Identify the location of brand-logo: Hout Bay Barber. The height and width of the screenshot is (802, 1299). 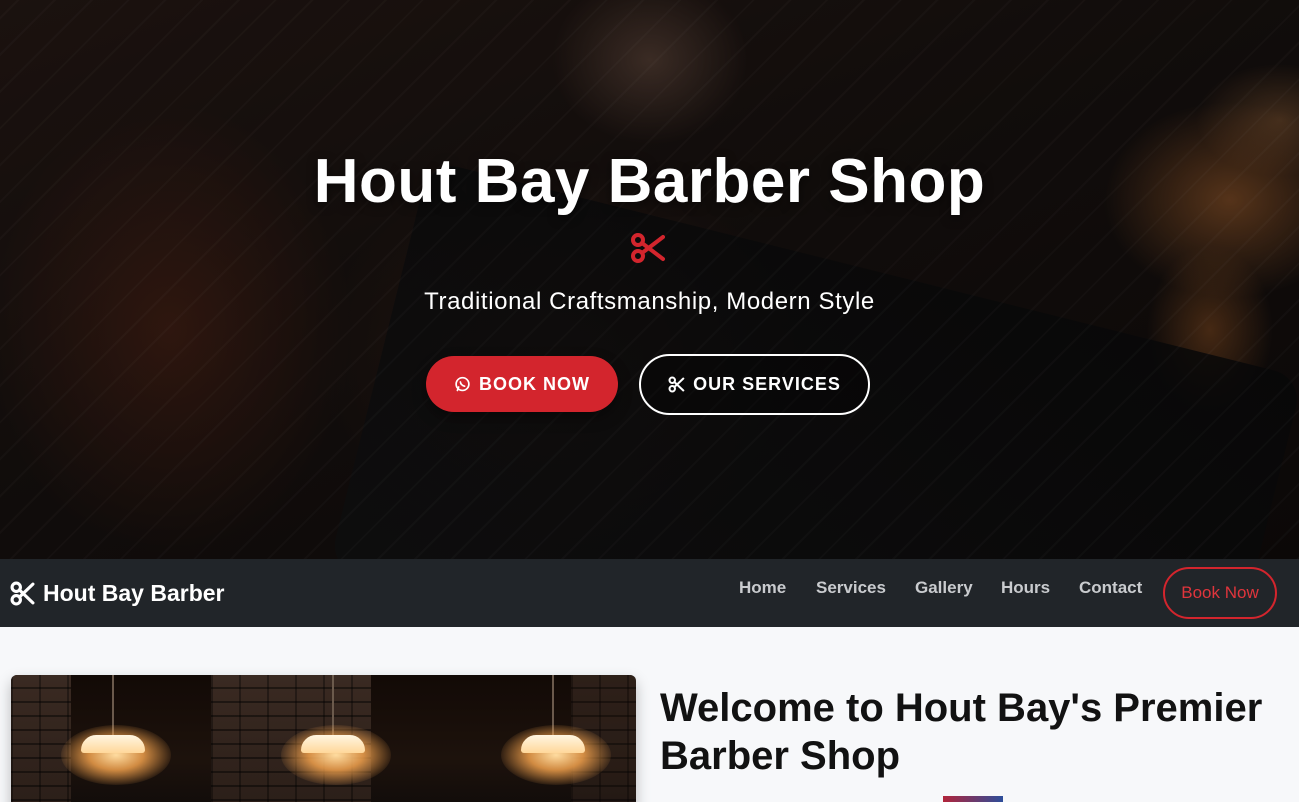
(117, 593).